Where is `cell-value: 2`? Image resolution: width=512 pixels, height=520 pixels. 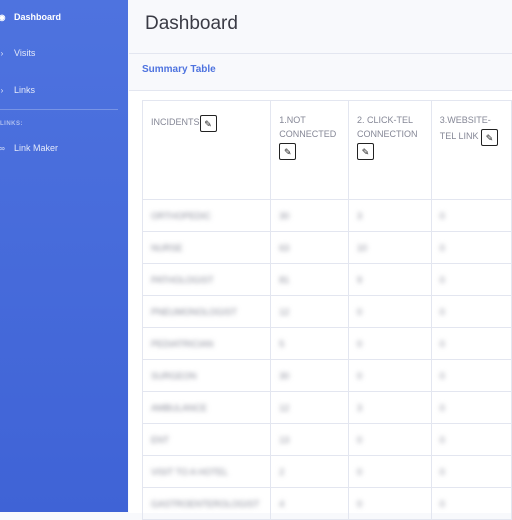
cell-value: 2 is located at coordinates (282, 471).